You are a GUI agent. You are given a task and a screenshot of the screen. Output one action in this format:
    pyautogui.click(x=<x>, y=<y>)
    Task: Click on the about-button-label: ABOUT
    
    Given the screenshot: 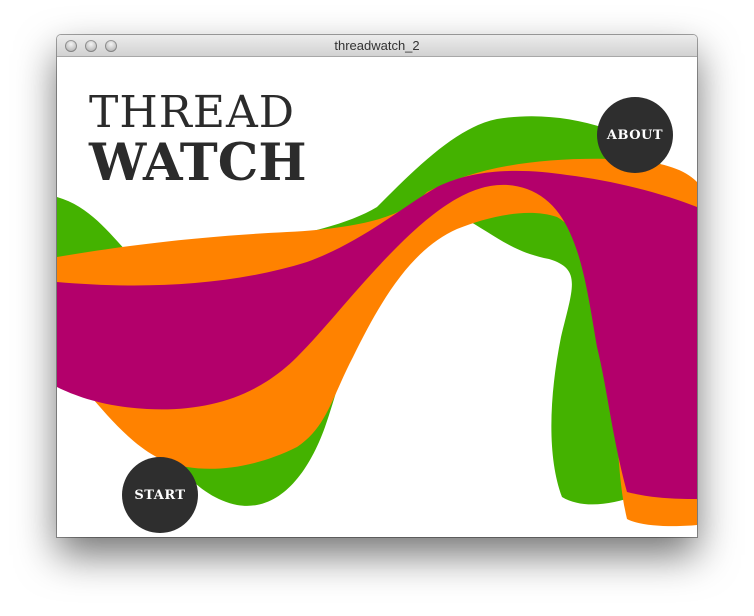 What is the action you would take?
    pyautogui.click(x=635, y=135)
    